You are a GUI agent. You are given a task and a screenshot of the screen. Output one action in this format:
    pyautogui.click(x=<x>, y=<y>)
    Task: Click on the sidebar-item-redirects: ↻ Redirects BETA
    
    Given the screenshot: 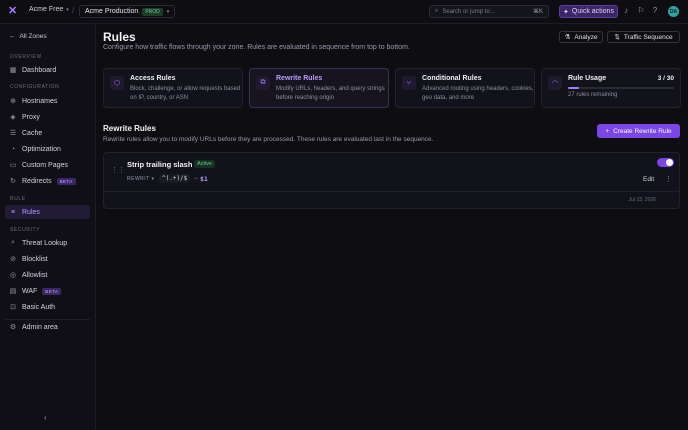 What is the action you would take?
    pyautogui.click(x=47, y=181)
    